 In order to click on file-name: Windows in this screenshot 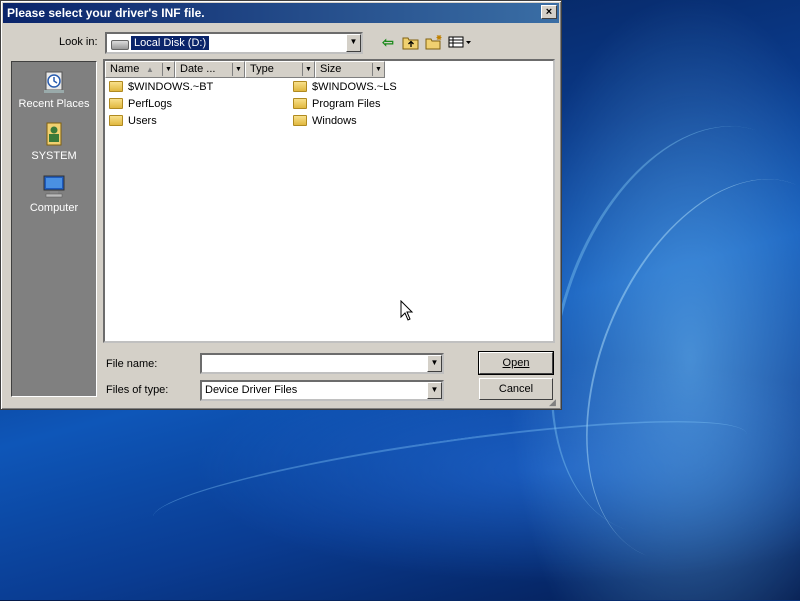, I will do `click(334, 121)`.